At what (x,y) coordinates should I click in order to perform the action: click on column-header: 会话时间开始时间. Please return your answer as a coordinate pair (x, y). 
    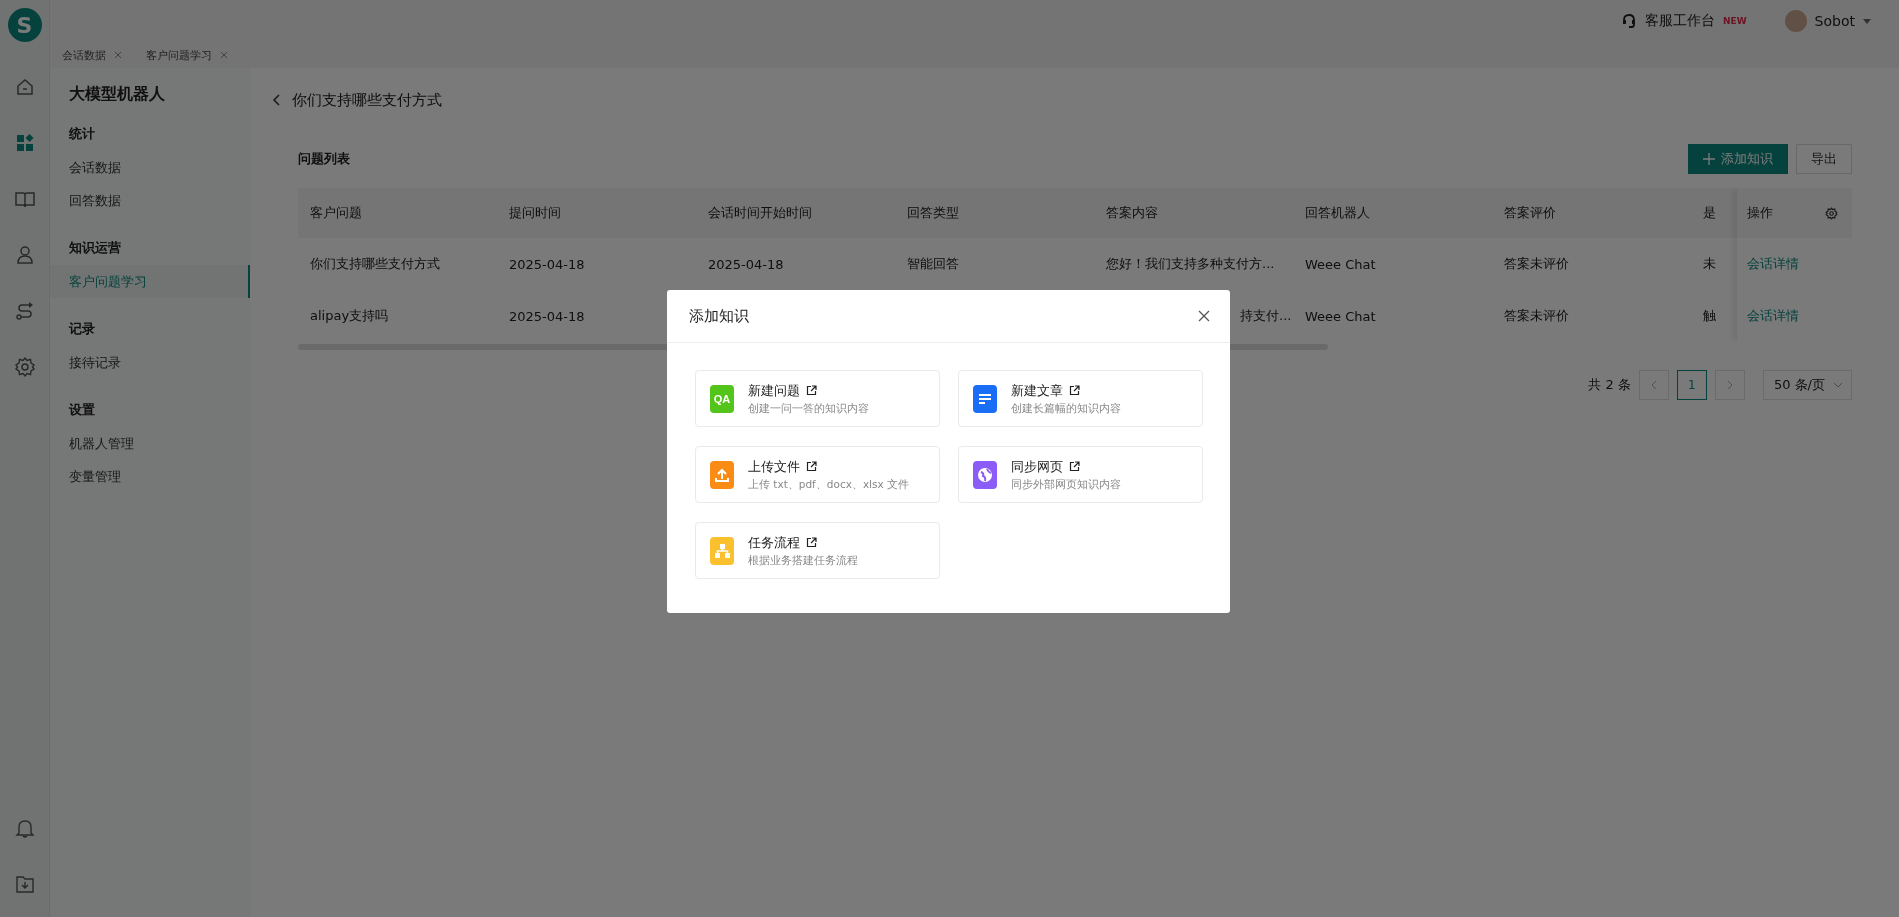
    Looking at the image, I should click on (760, 212).